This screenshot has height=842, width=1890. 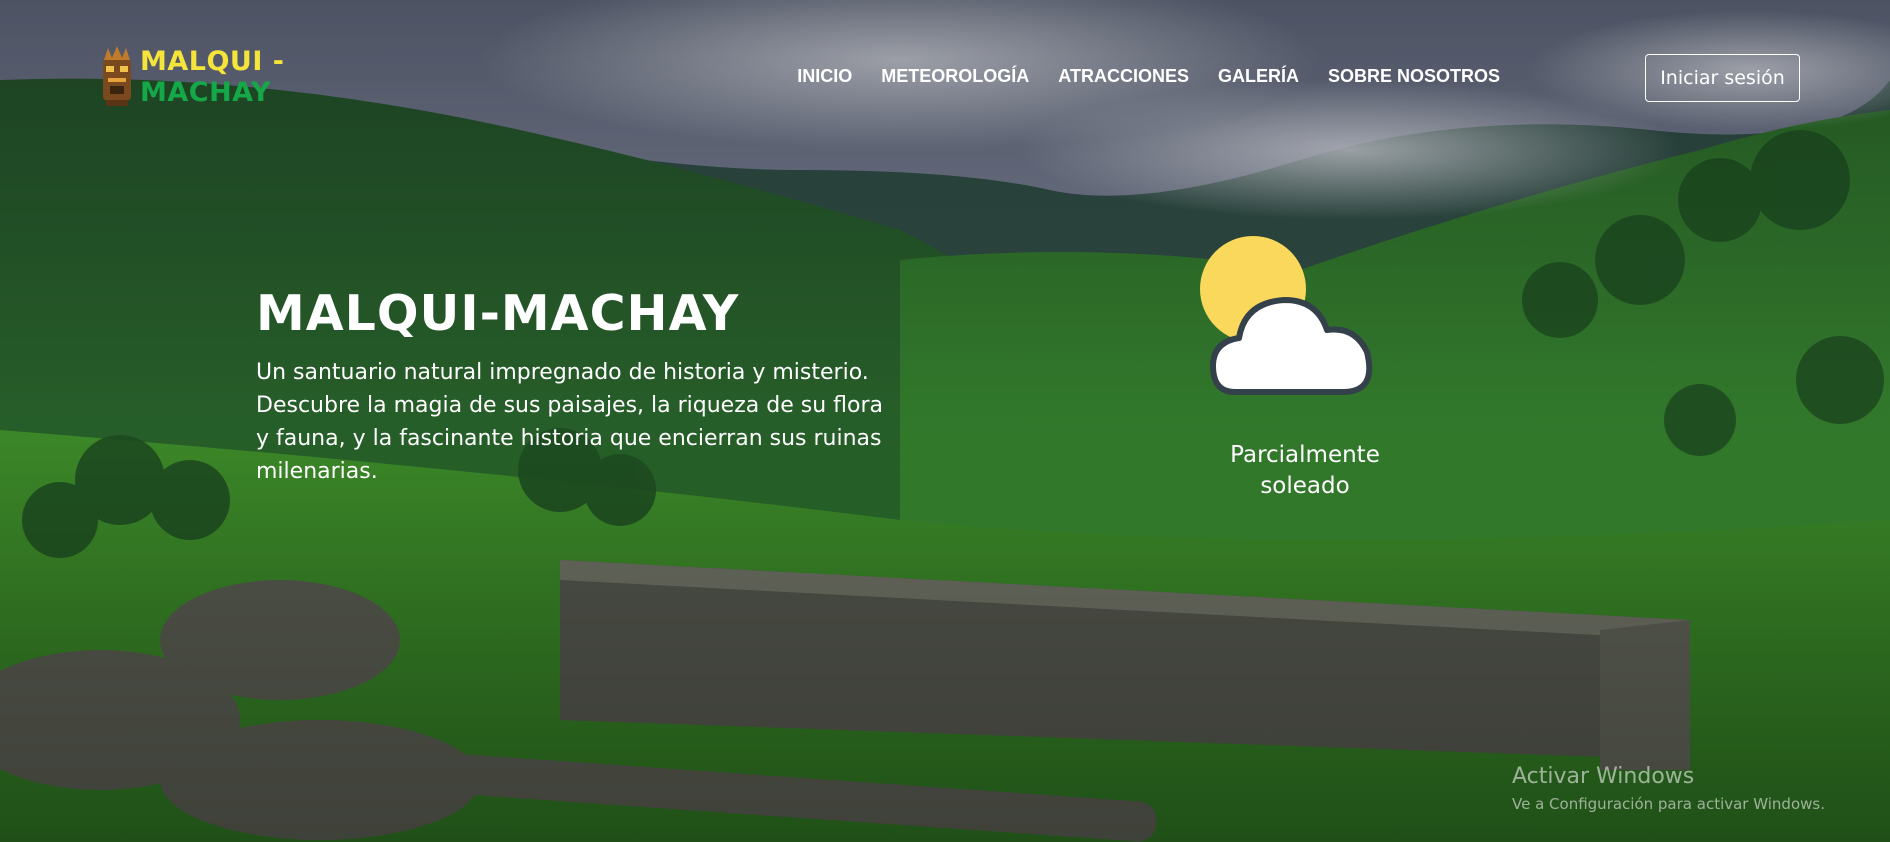 I want to click on watermark-subtitle: Ve a Configuración para activar Windows., so click(x=1668, y=804).